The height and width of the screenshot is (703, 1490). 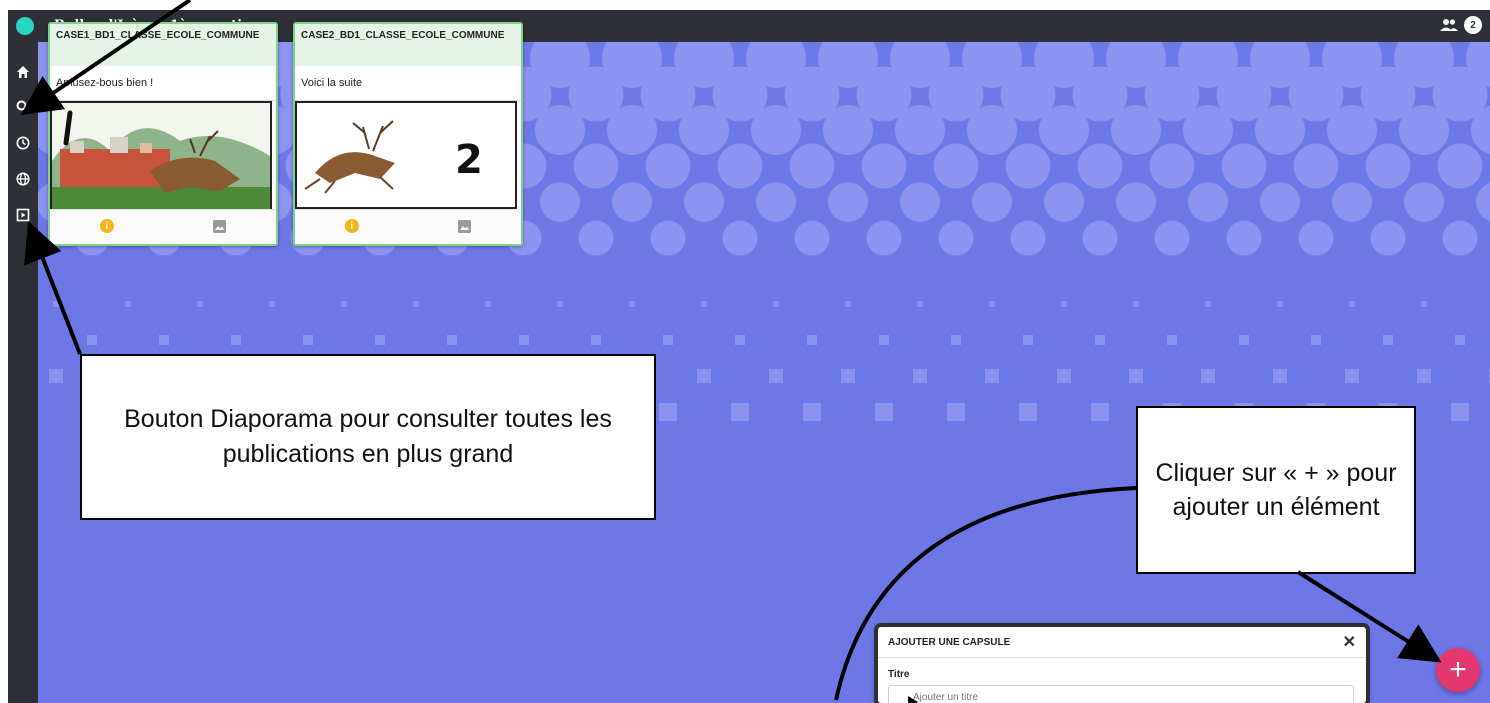 What do you see at coordinates (408, 83) in the screenshot?
I see `card-text: Voici la suite` at bounding box center [408, 83].